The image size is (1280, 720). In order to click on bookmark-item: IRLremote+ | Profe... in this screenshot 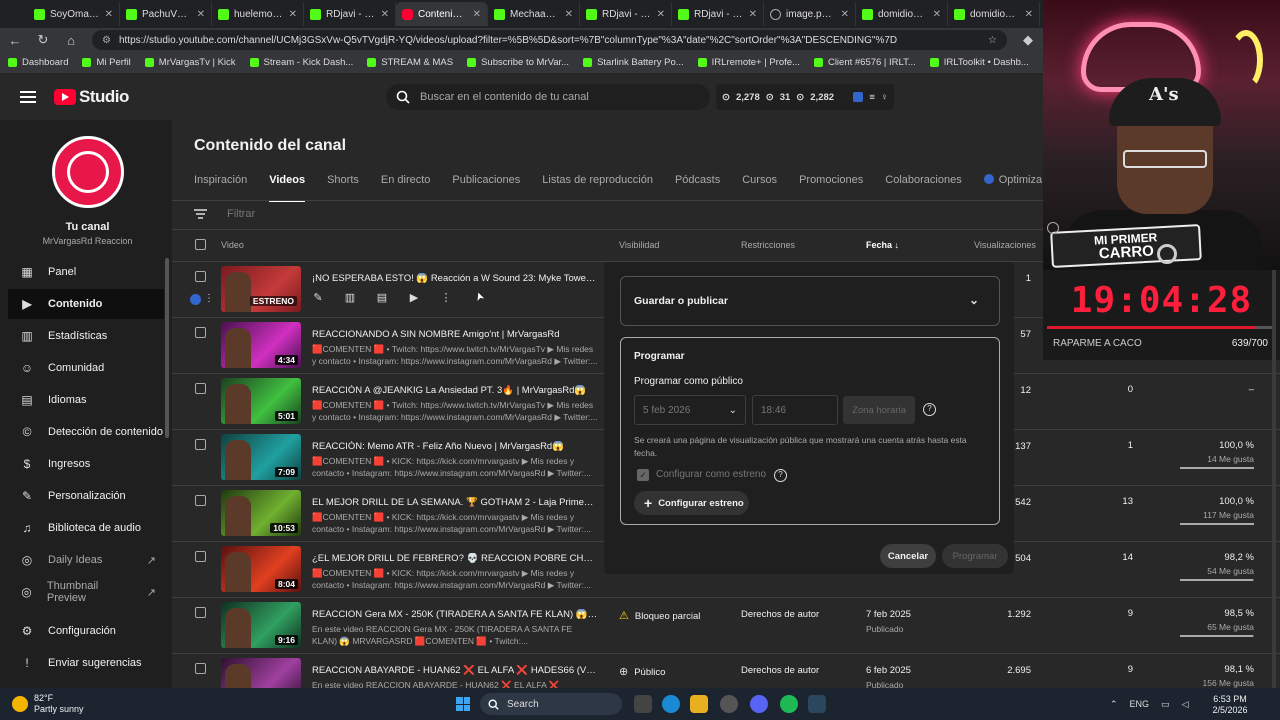, I will do `click(748, 62)`.